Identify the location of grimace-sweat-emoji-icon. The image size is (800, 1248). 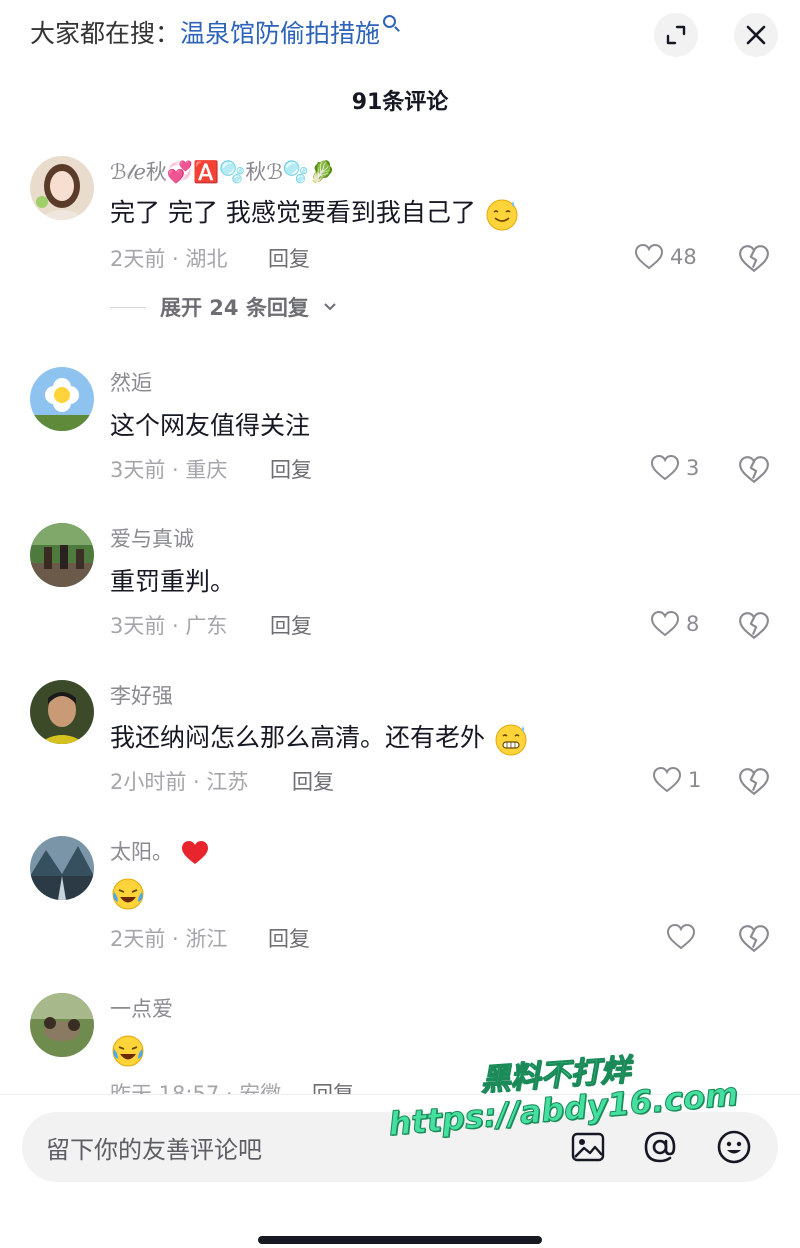
(511, 740).